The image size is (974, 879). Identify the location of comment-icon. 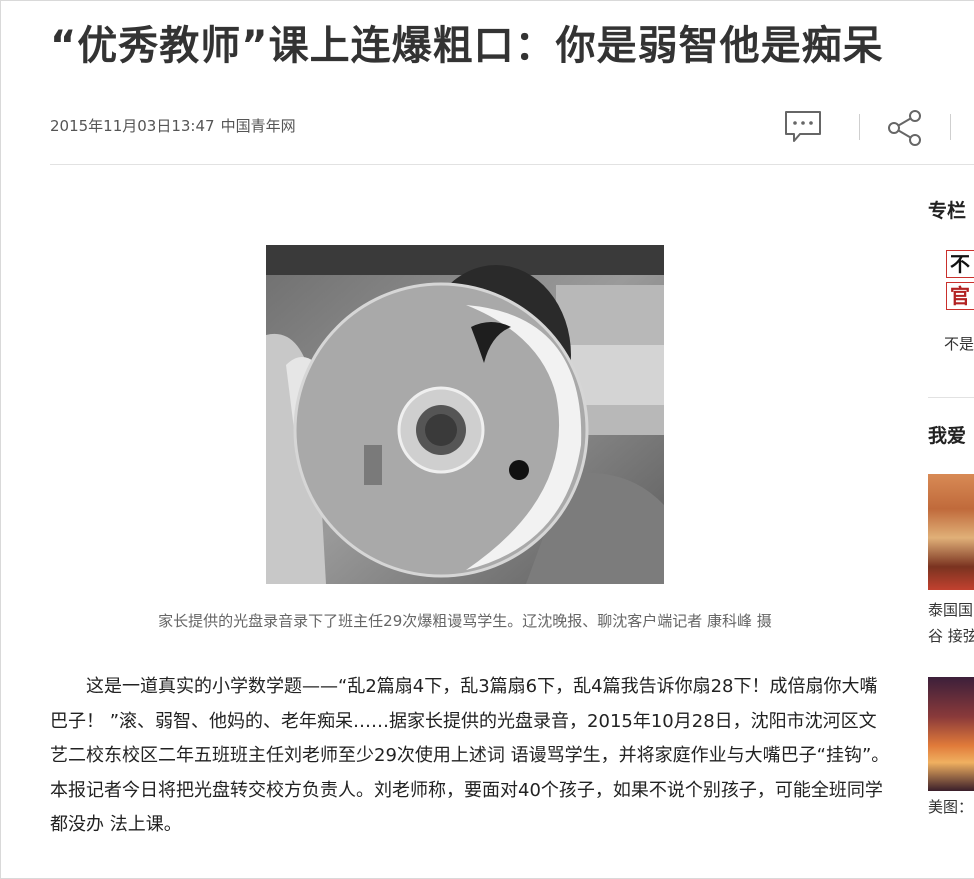
(803, 126).